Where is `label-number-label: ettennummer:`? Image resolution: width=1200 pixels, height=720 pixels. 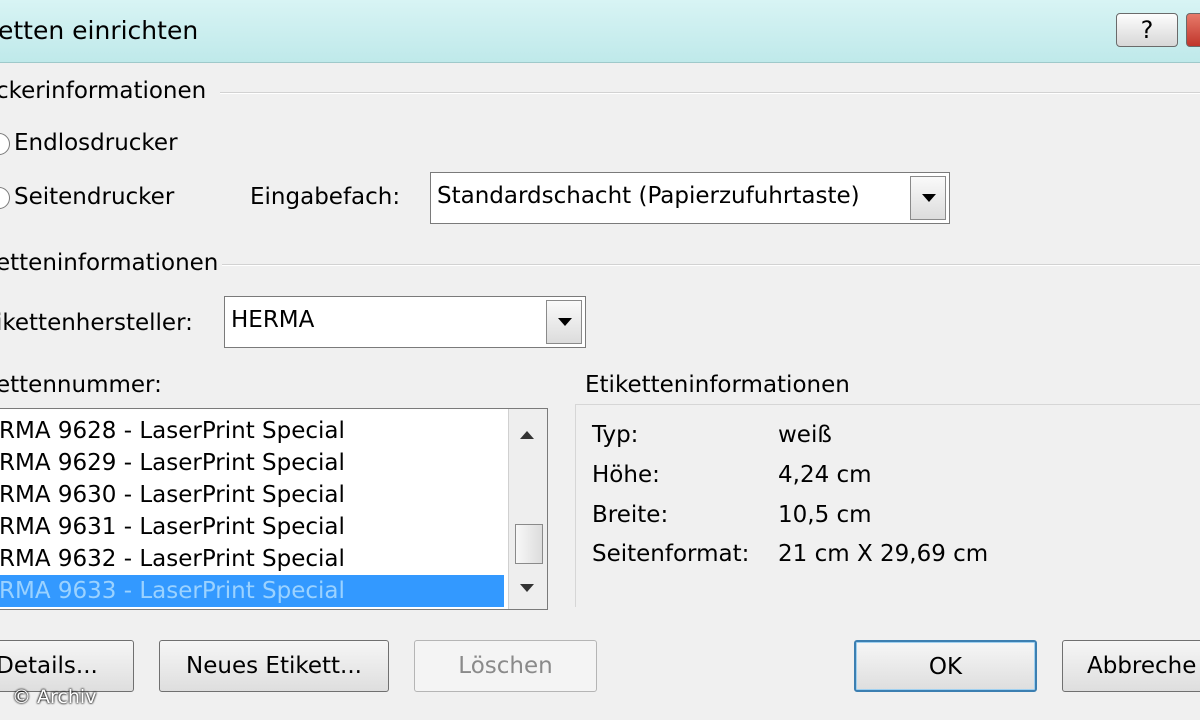
label-number-label: ettennummer: is located at coordinates (81, 385).